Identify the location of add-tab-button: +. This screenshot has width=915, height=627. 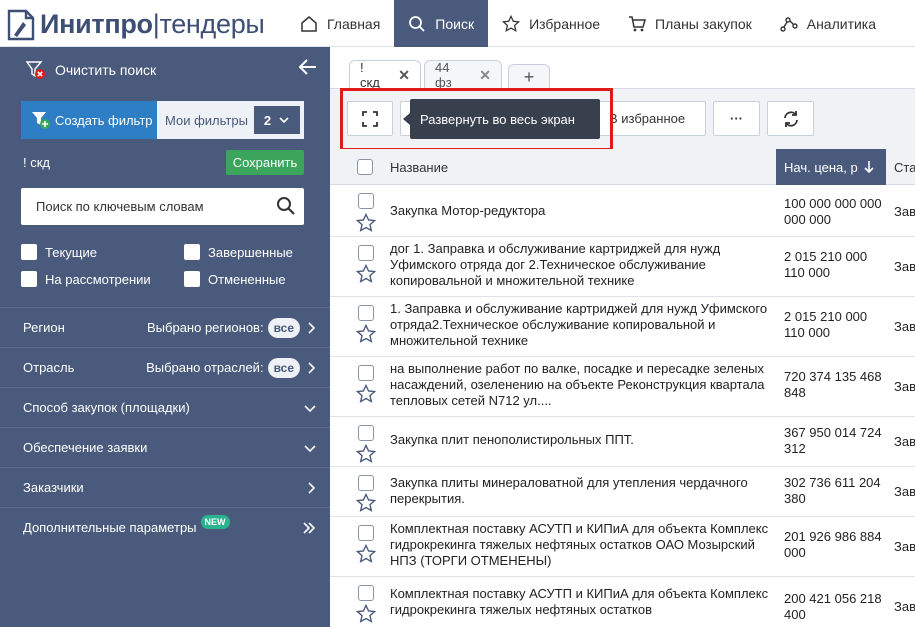
(529, 76).